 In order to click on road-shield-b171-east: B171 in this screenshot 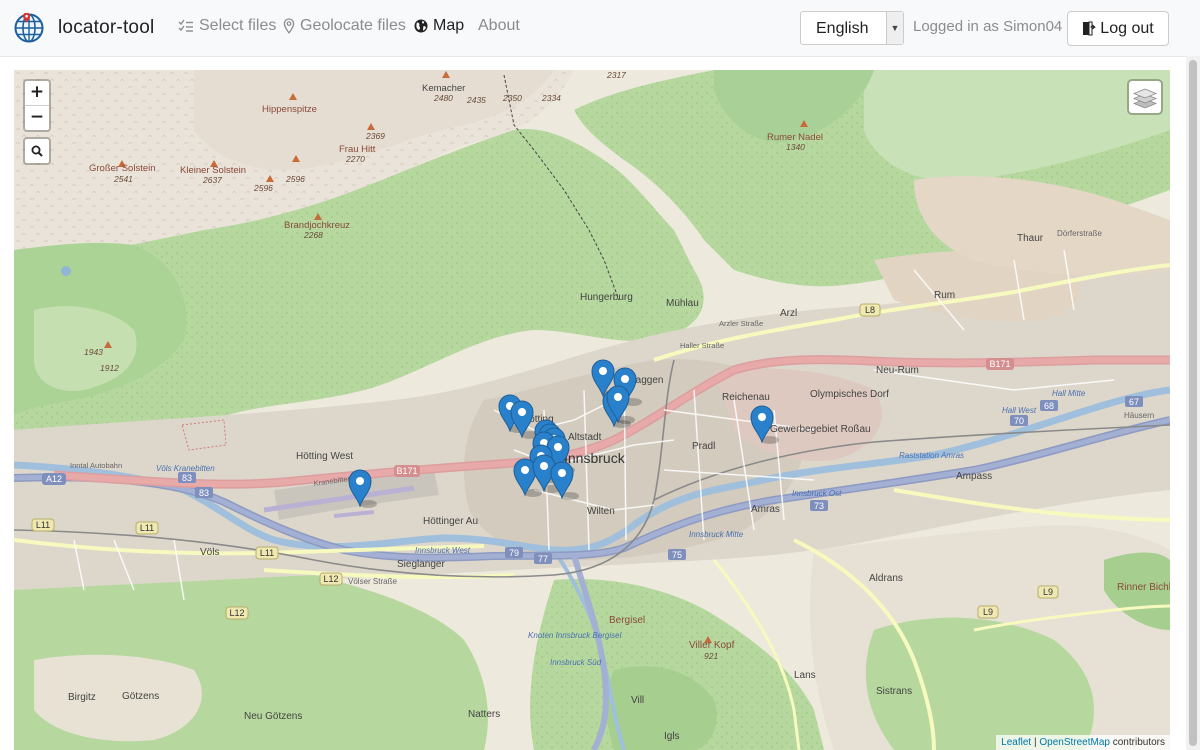, I will do `click(999, 364)`.